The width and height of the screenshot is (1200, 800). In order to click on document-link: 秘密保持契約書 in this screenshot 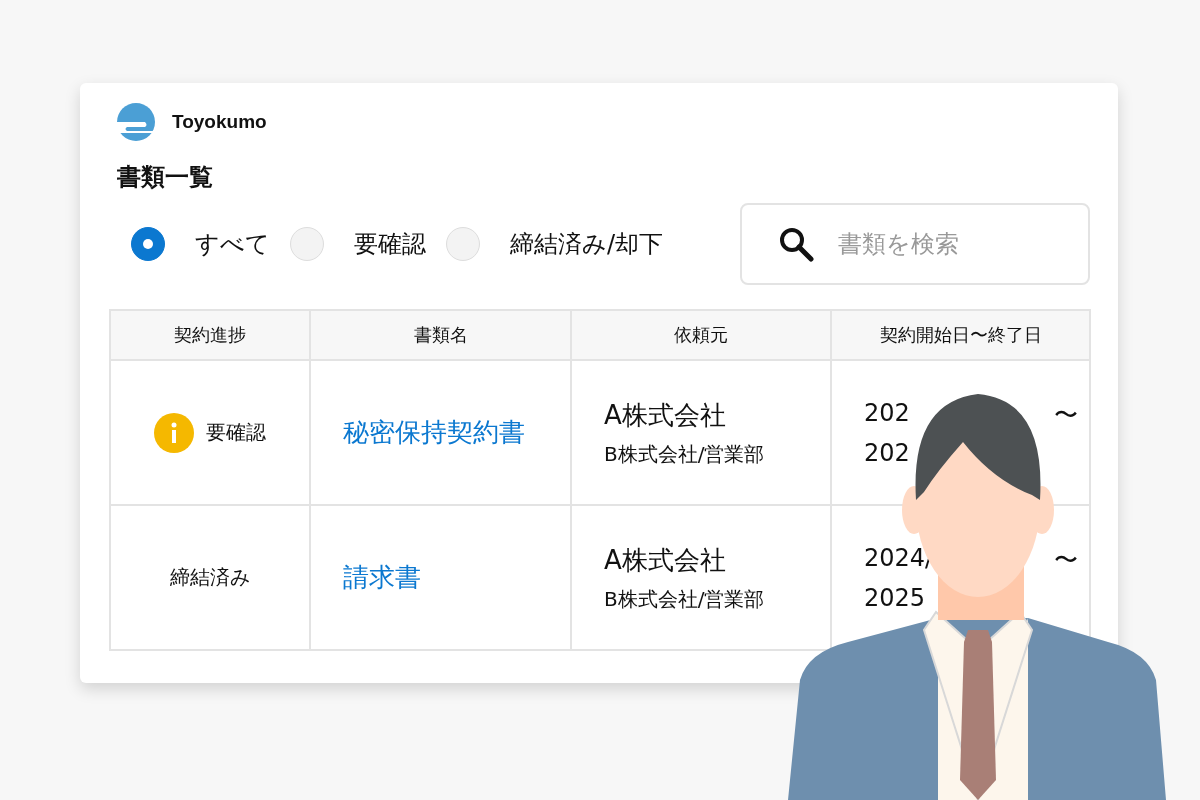, I will do `click(434, 432)`.